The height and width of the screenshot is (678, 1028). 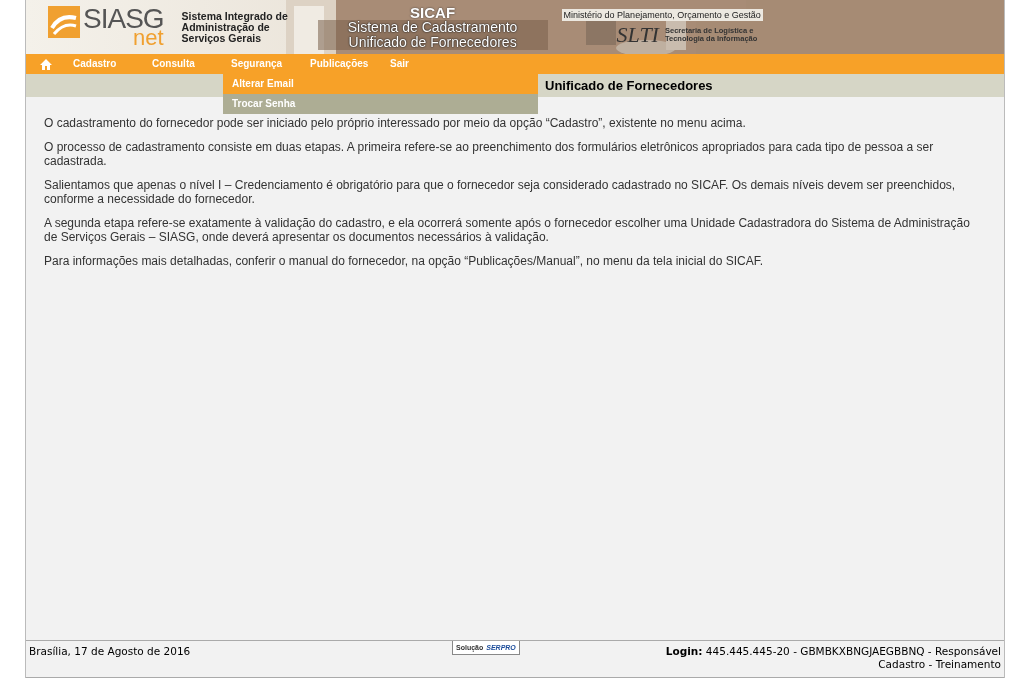 I want to click on menu-item: Sair, so click(x=399, y=63).